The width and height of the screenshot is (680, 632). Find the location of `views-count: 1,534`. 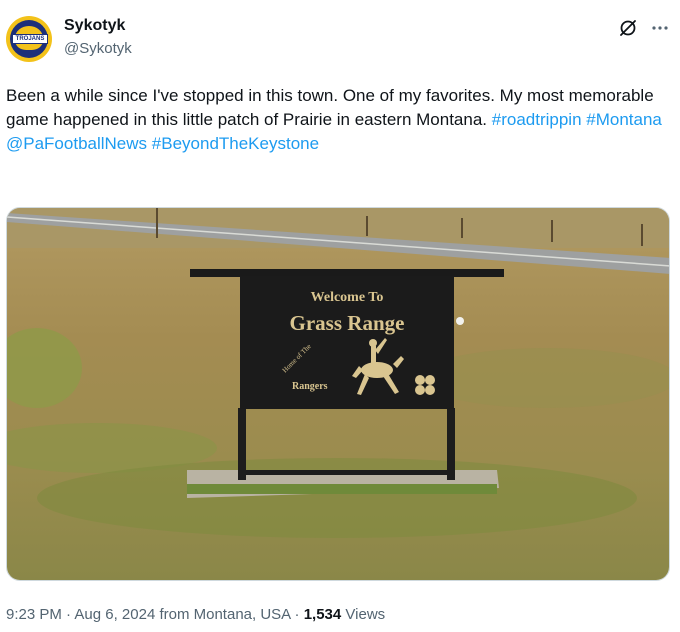

views-count: 1,534 is located at coordinates (322, 614).